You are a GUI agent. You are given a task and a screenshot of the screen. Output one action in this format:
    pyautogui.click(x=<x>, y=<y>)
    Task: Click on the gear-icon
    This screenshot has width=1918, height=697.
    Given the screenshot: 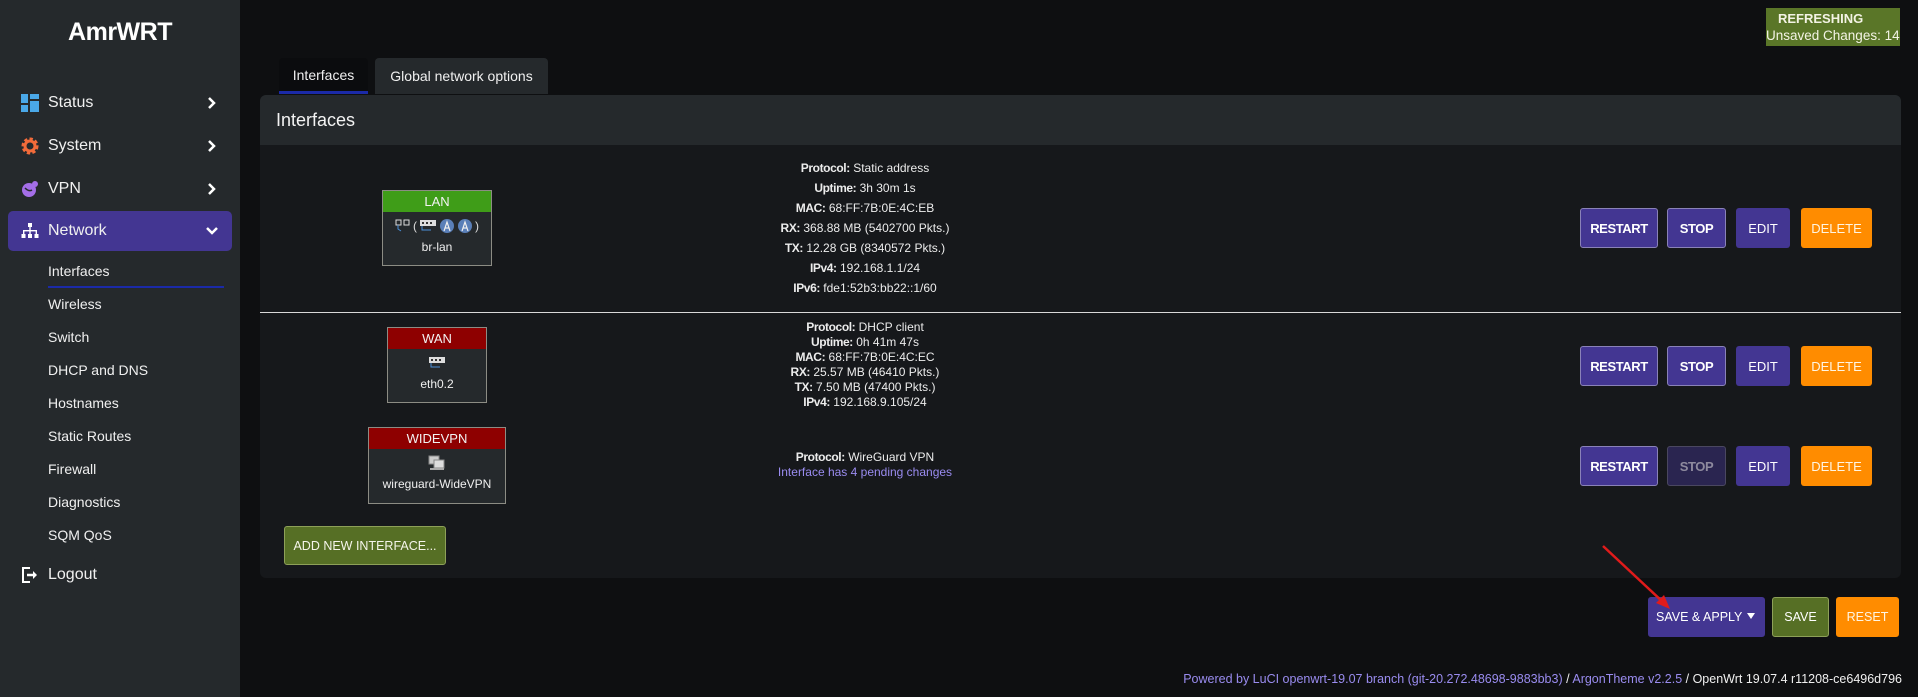 What is the action you would take?
    pyautogui.click(x=30, y=146)
    